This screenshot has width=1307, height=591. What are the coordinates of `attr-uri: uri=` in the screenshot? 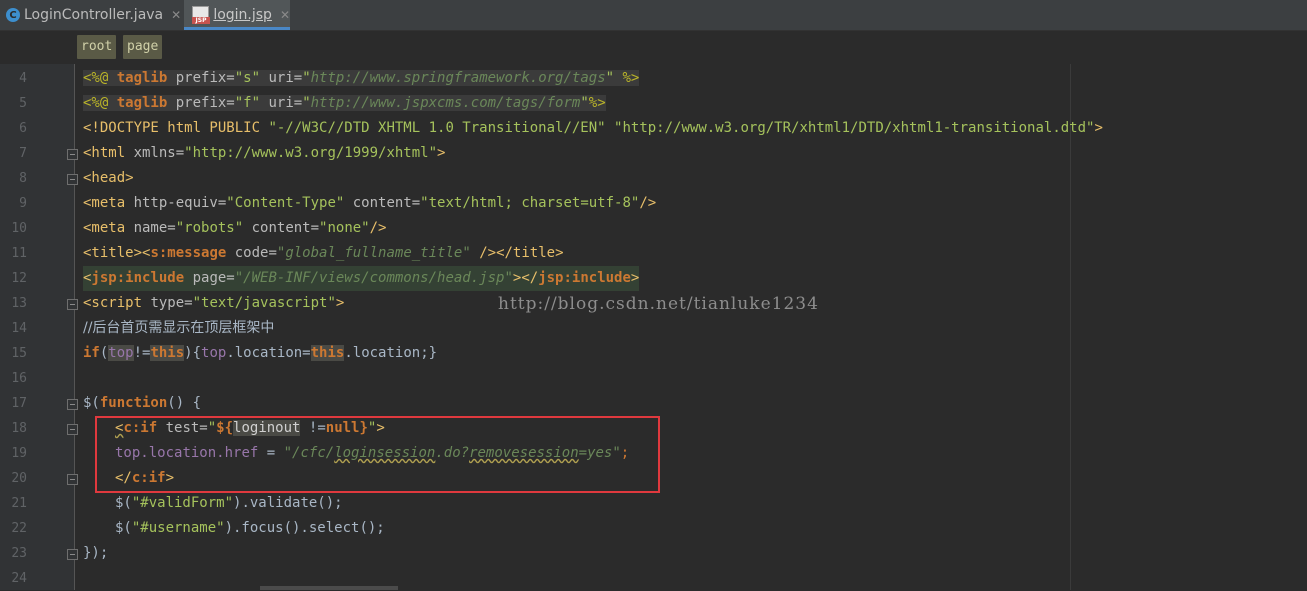 It's located at (281, 78).